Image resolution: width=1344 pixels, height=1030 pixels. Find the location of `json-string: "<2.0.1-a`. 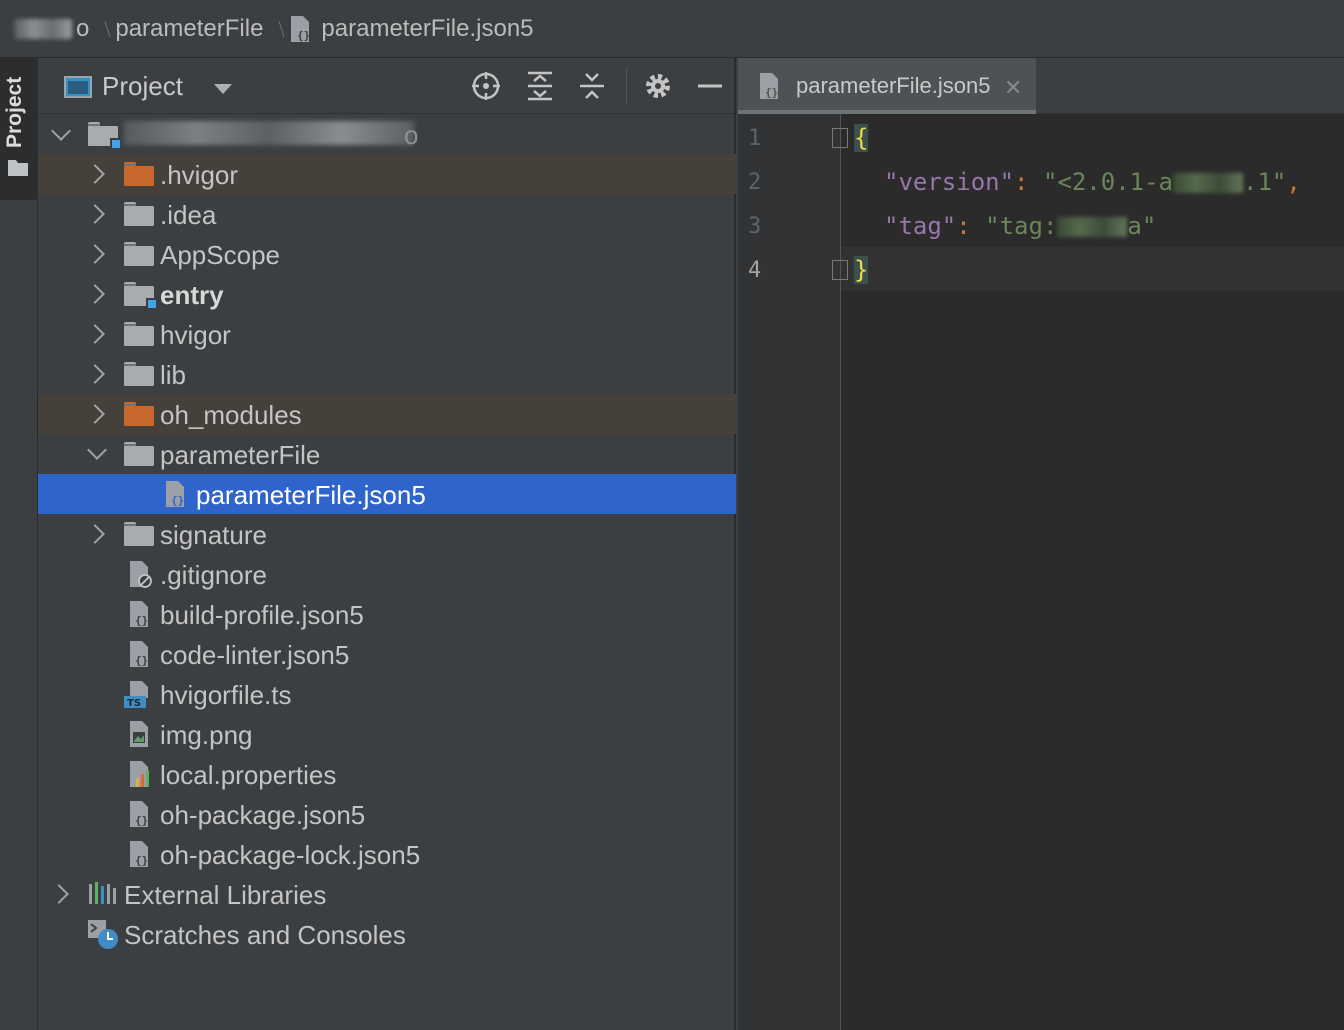

json-string: "<2.0.1-a is located at coordinates (1107, 182).